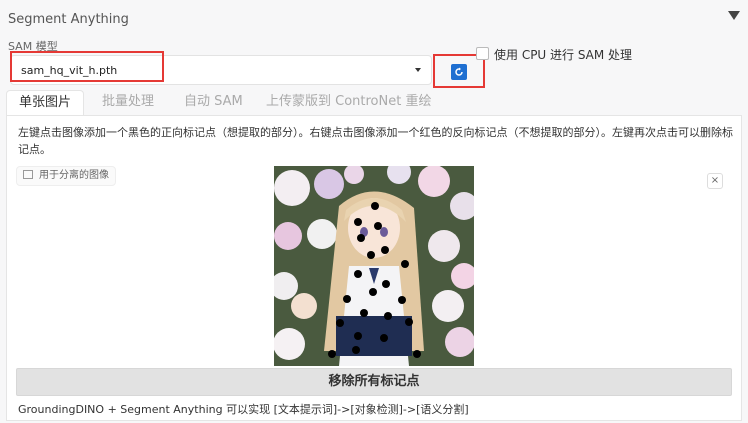 Image resolution: width=748 pixels, height=423 pixels. I want to click on panel-header: Segment Anything, so click(374, 18).